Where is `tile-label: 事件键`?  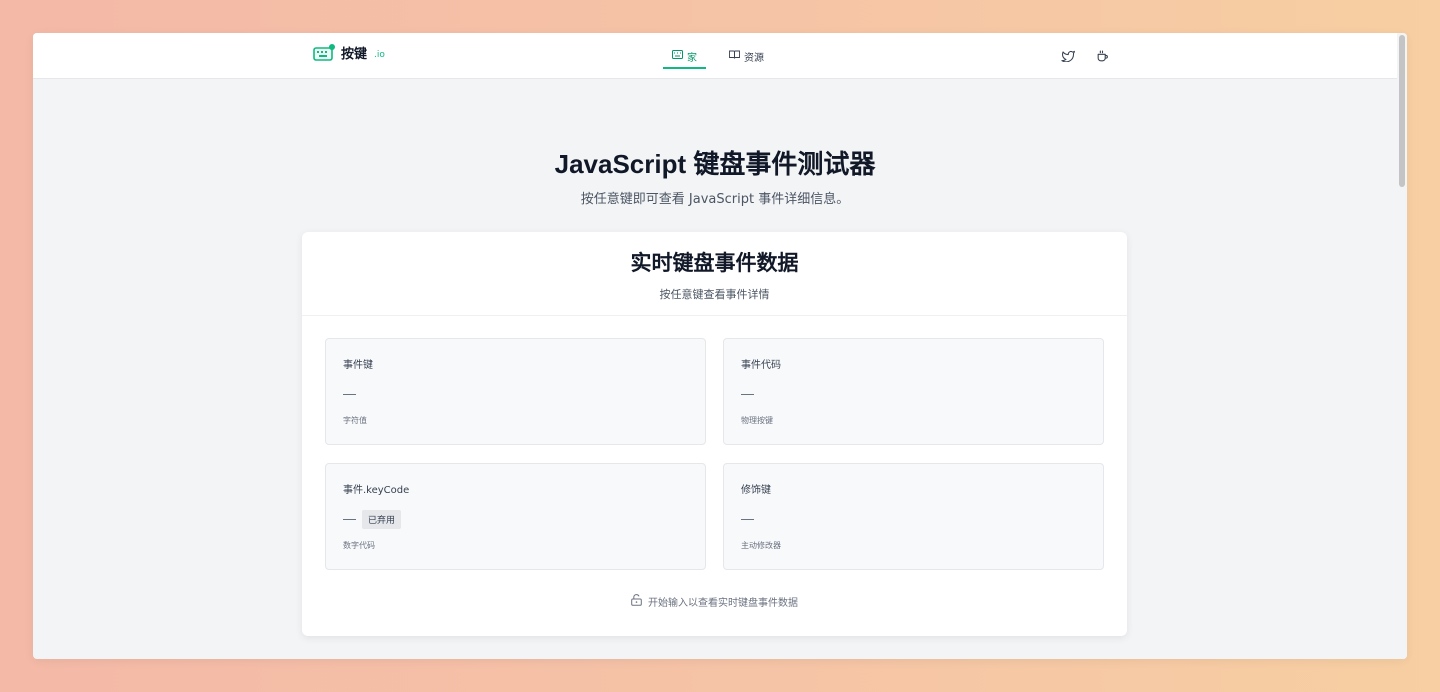
tile-label: 事件键 is located at coordinates (358, 365).